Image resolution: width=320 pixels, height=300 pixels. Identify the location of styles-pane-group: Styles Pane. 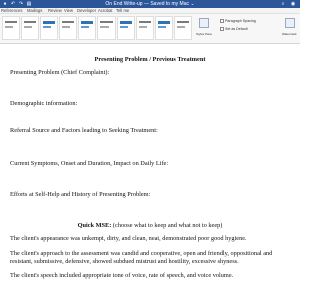
(204, 29).